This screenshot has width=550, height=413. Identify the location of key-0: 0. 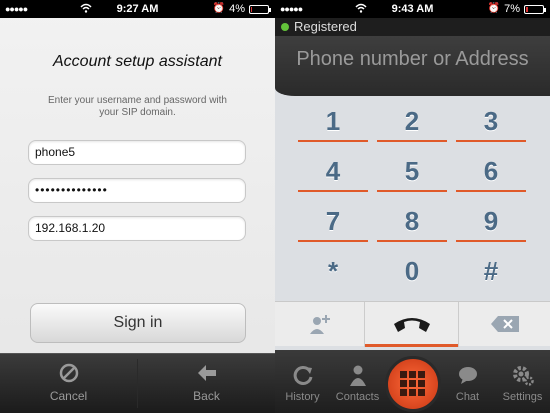
(412, 271).